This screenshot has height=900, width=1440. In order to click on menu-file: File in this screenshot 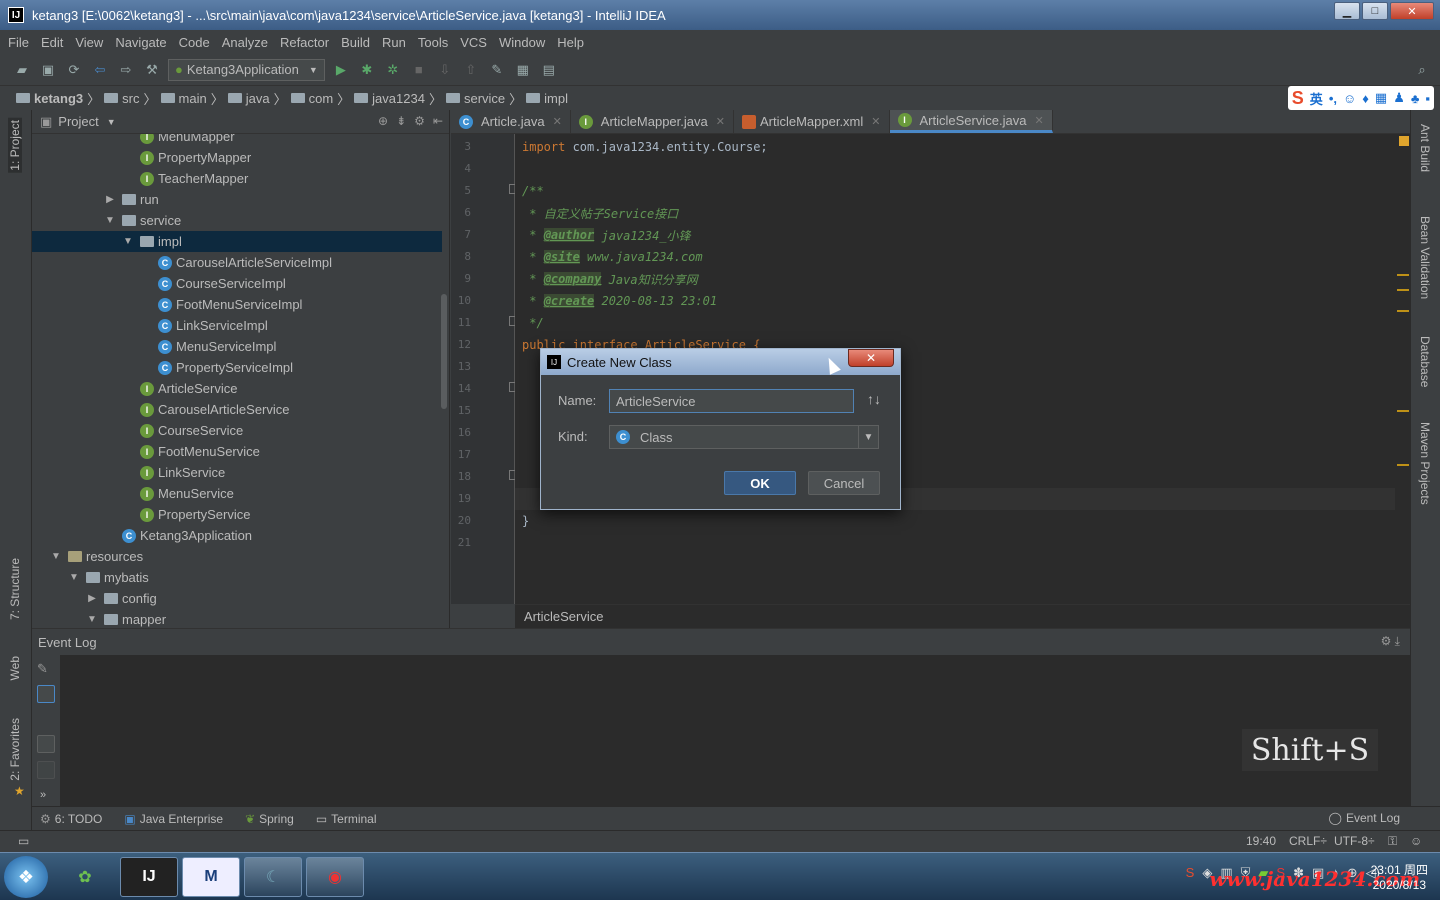, I will do `click(18, 42)`.